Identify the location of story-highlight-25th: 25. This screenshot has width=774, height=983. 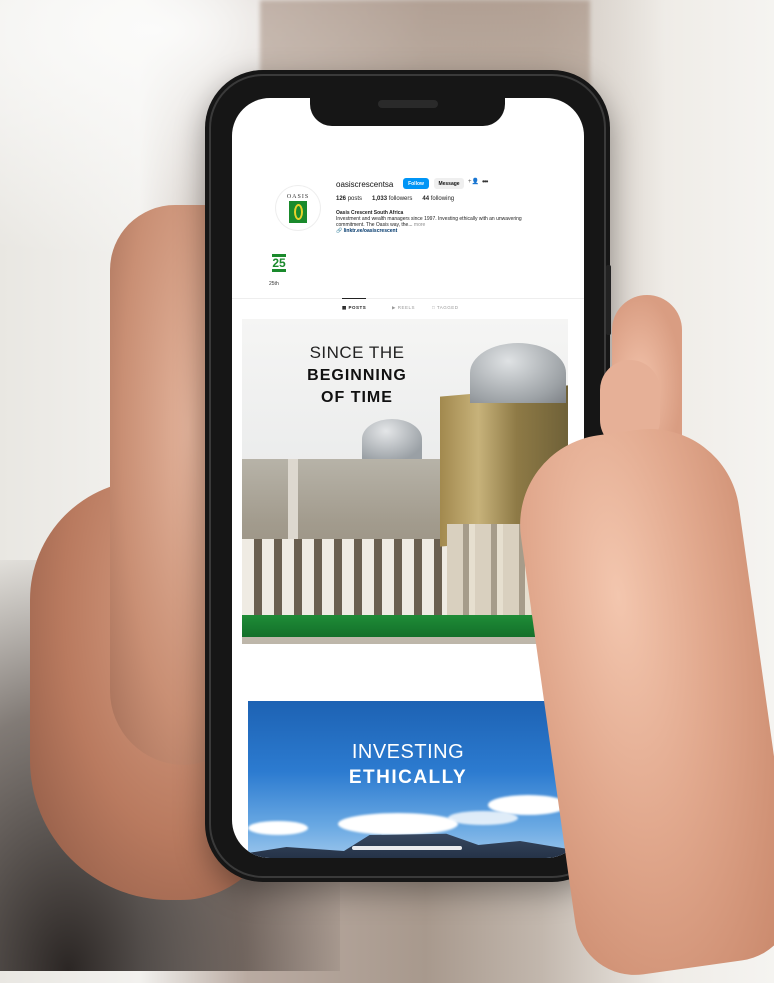
(279, 265).